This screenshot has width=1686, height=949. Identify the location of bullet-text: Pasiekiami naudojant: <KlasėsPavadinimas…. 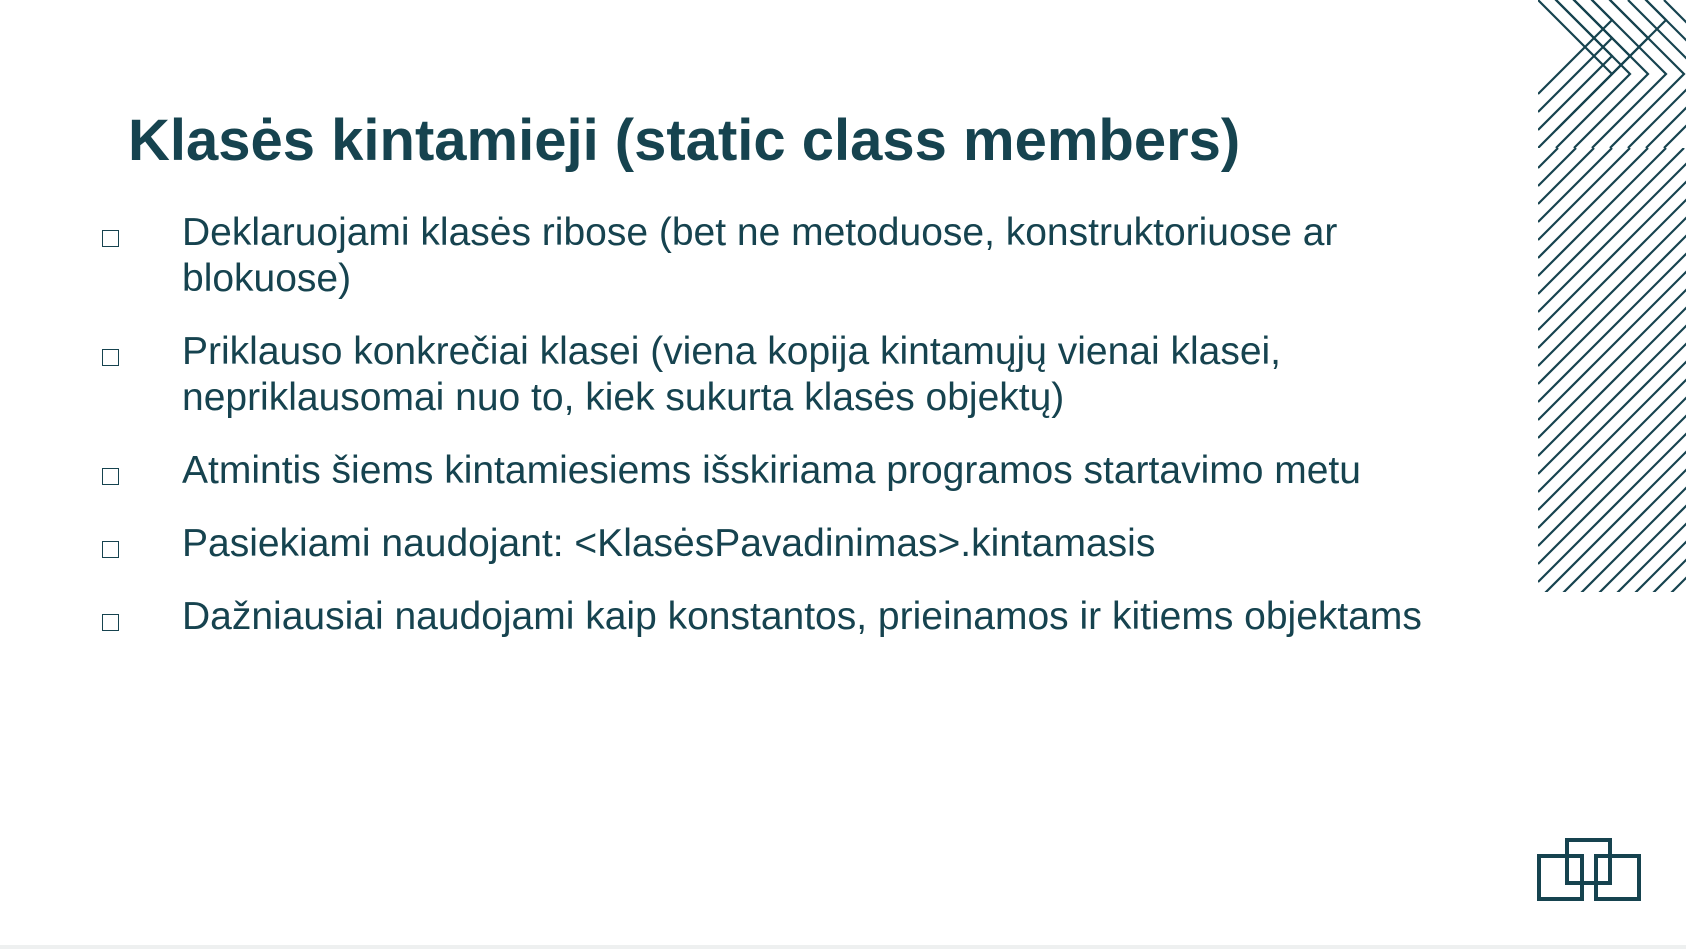
(669, 543).